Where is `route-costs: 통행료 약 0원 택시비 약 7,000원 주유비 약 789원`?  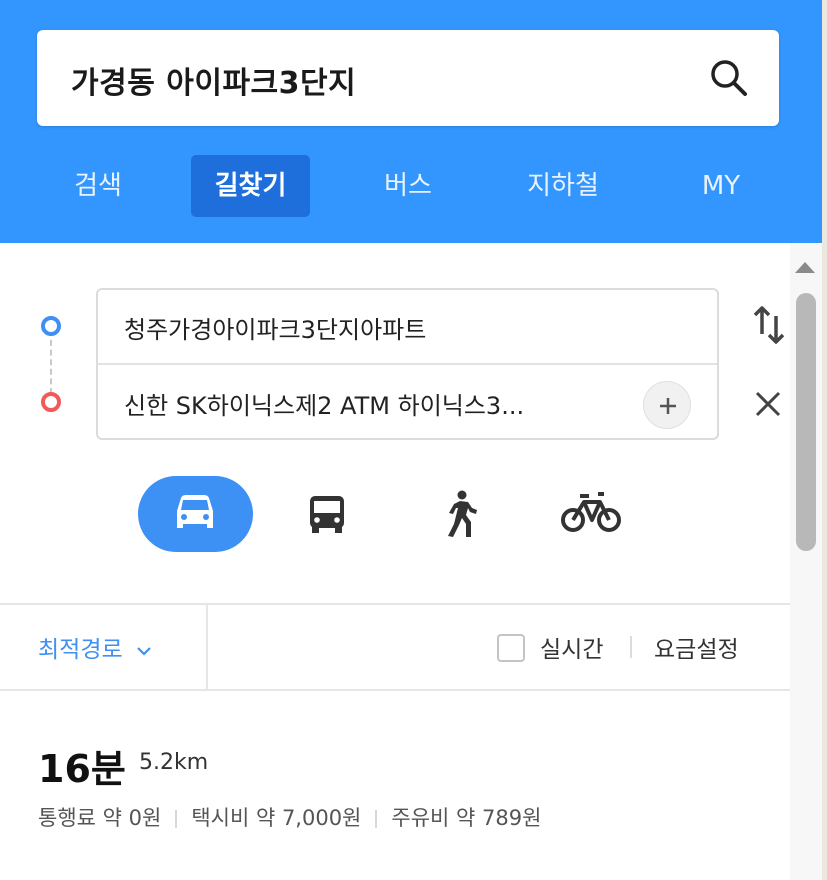
route-costs: 통행료 약 0원 택시비 약 7,000원 주유비 약 789원 is located at coordinates (289, 817).